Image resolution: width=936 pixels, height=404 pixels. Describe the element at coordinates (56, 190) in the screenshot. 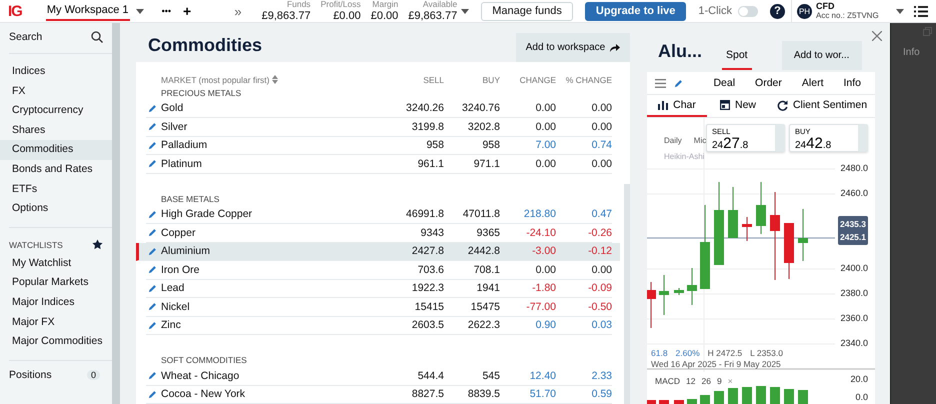

I see `sidebar-item: ETFs` at that location.